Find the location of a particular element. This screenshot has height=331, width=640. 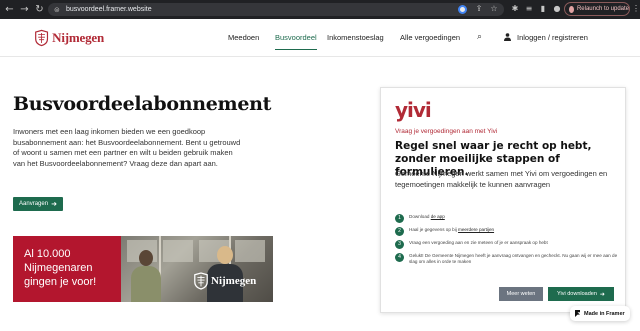

apply-button-label: Aanvragen is located at coordinates (34, 204).